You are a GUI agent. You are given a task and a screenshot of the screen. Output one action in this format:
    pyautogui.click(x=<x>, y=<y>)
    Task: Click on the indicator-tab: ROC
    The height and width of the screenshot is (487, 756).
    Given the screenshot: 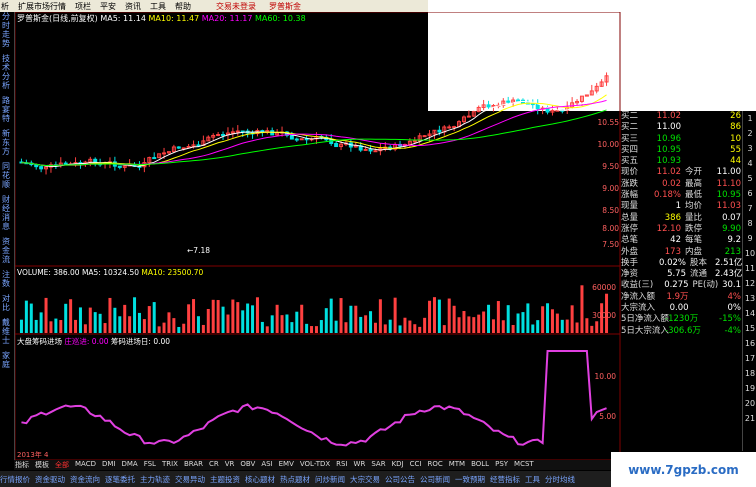 What is the action you would take?
    pyautogui.click(x=434, y=465)
    